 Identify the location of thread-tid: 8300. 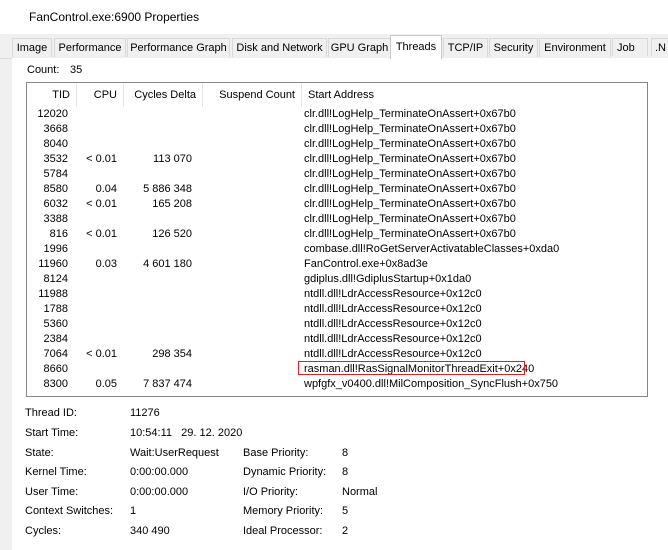
(55, 384).